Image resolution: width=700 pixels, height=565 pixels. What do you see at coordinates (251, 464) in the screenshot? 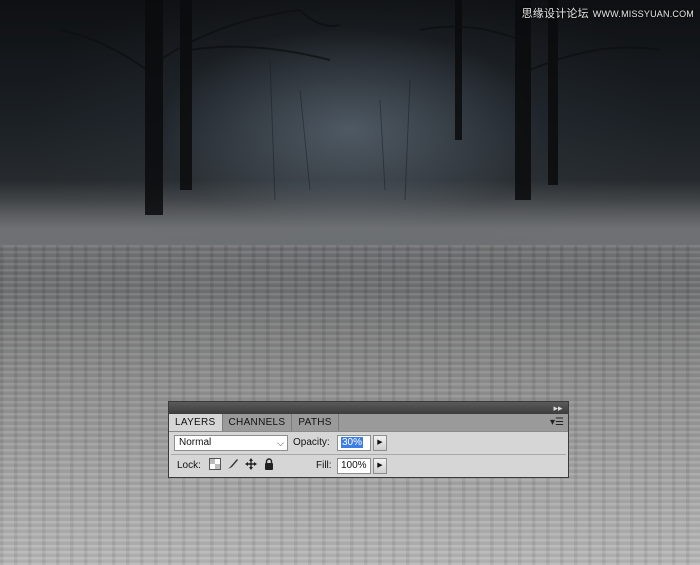
I see `lock-position-icon` at bounding box center [251, 464].